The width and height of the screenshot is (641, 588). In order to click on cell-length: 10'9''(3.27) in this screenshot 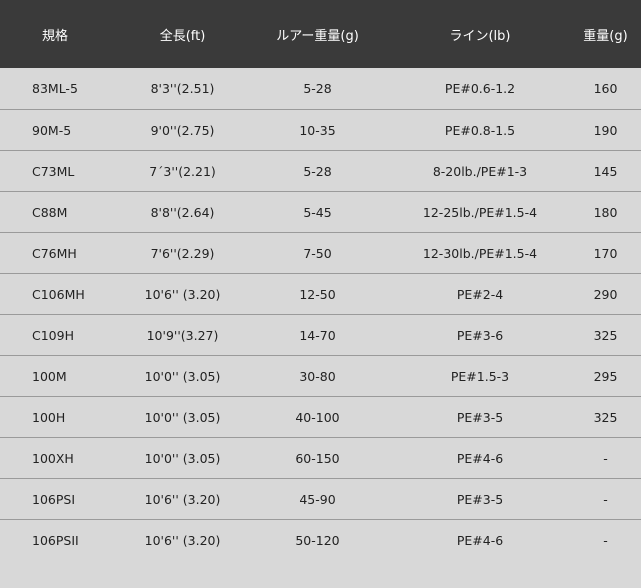, I will do `click(182, 335)`.